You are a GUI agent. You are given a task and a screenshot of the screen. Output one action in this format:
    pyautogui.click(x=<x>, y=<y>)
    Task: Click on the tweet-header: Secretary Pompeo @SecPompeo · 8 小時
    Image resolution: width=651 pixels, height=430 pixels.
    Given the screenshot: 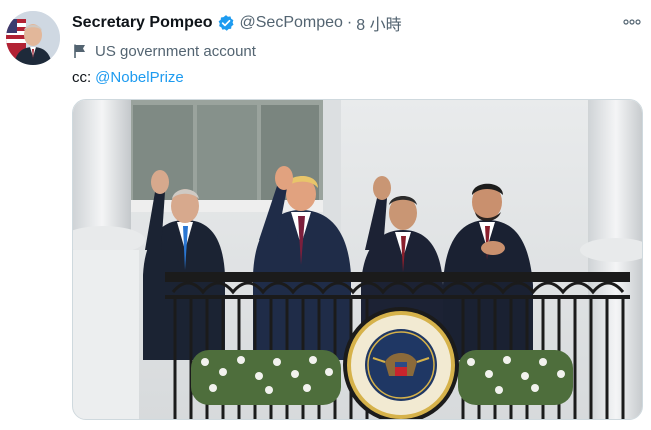 What is the action you would take?
    pyautogui.click(x=355, y=23)
    